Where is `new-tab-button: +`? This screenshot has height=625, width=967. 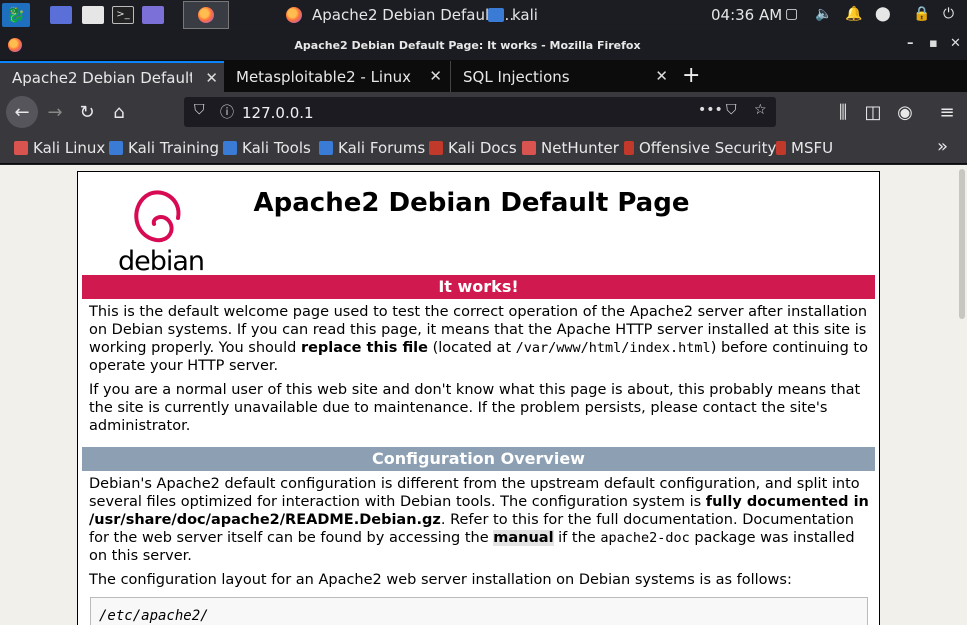
new-tab-button: + is located at coordinates (691, 75).